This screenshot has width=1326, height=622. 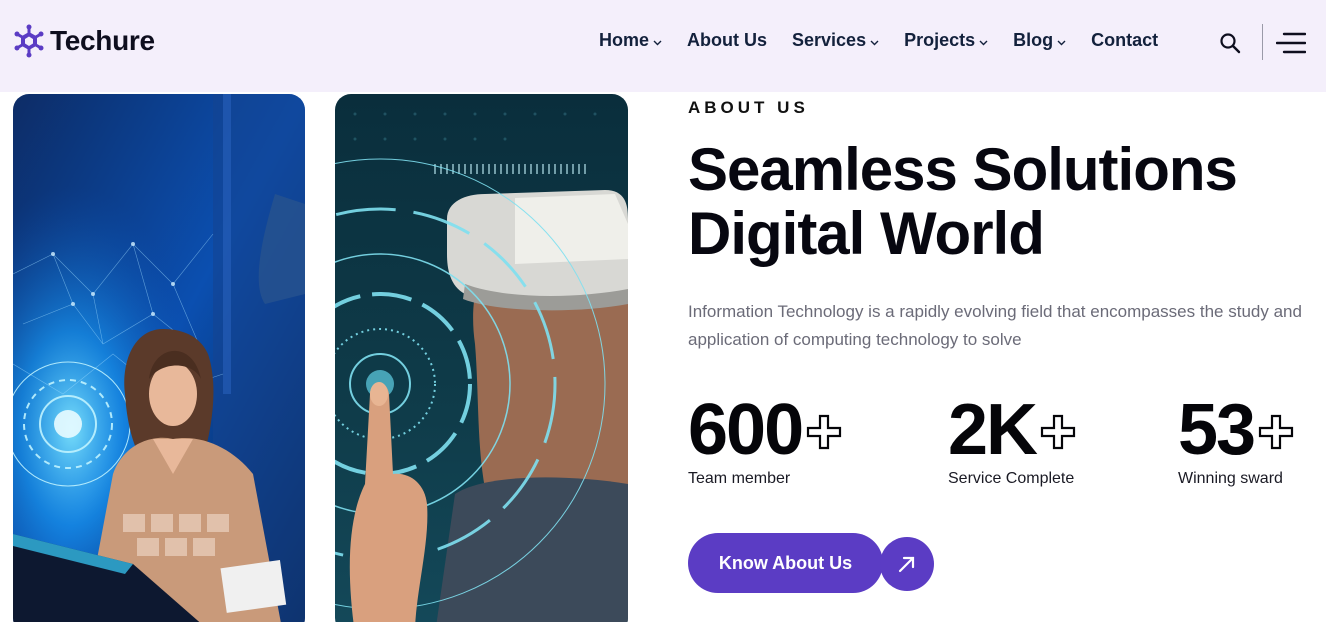 I want to click on stat-number-wrap: 600, so click(x=766, y=430).